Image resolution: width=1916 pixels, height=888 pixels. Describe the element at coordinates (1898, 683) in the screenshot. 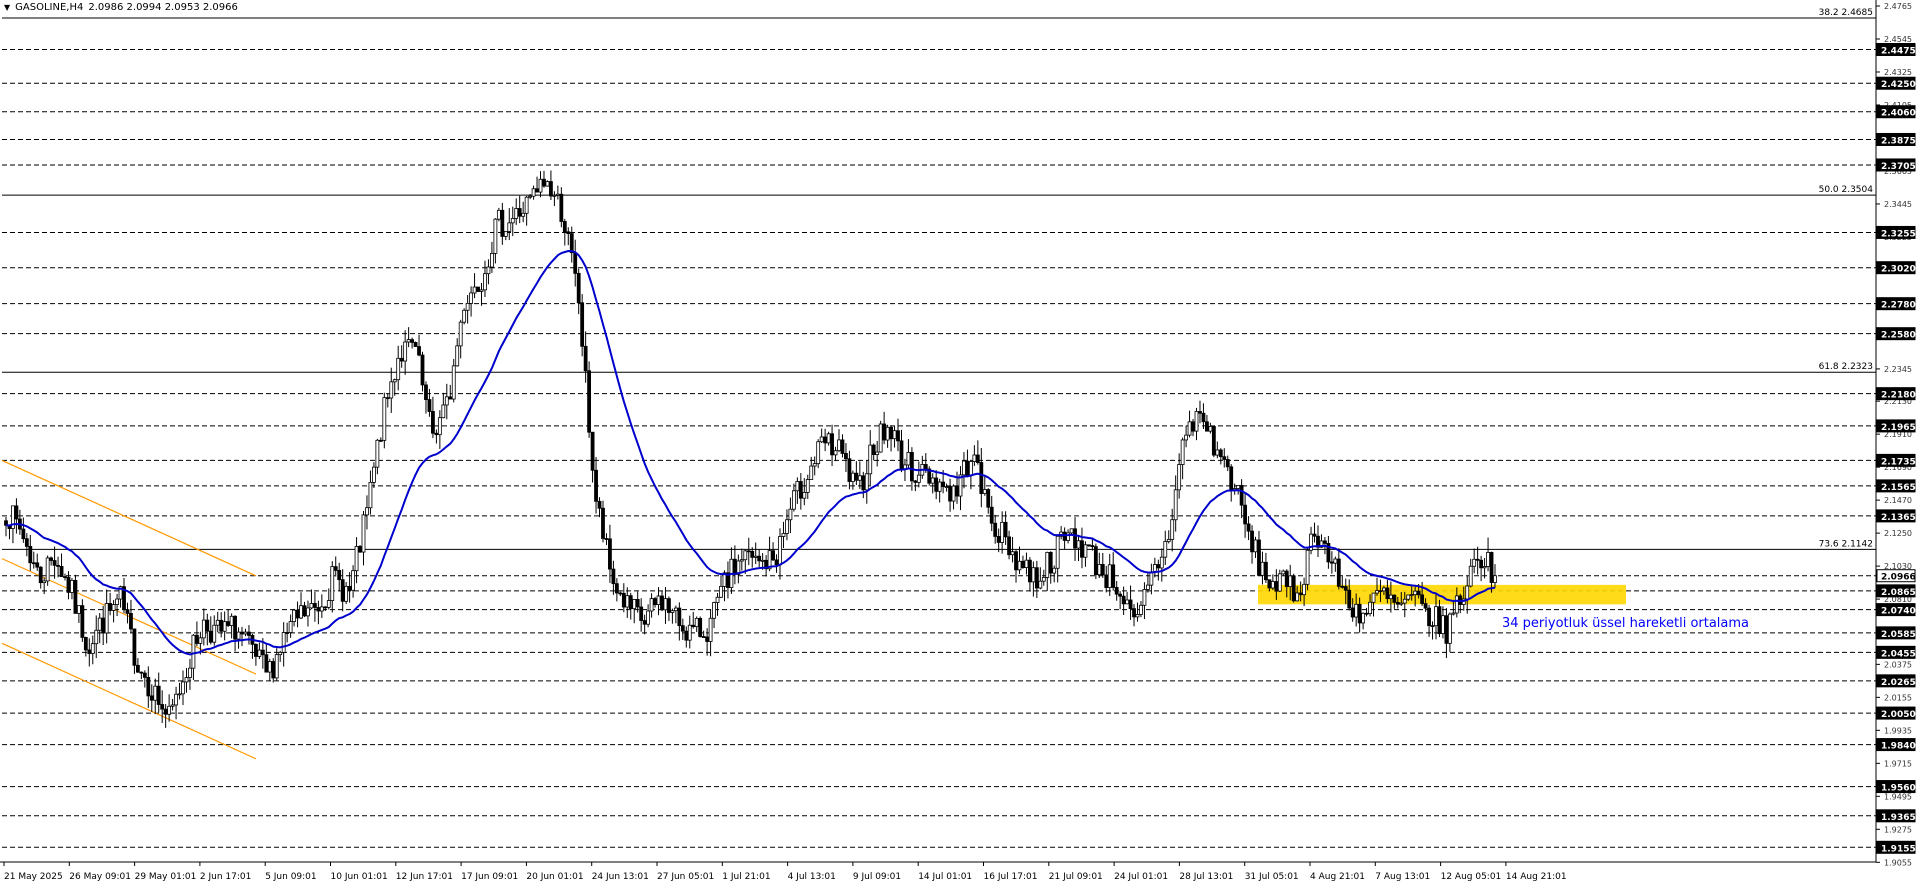

I see `price-level-label: 2.0265` at that location.